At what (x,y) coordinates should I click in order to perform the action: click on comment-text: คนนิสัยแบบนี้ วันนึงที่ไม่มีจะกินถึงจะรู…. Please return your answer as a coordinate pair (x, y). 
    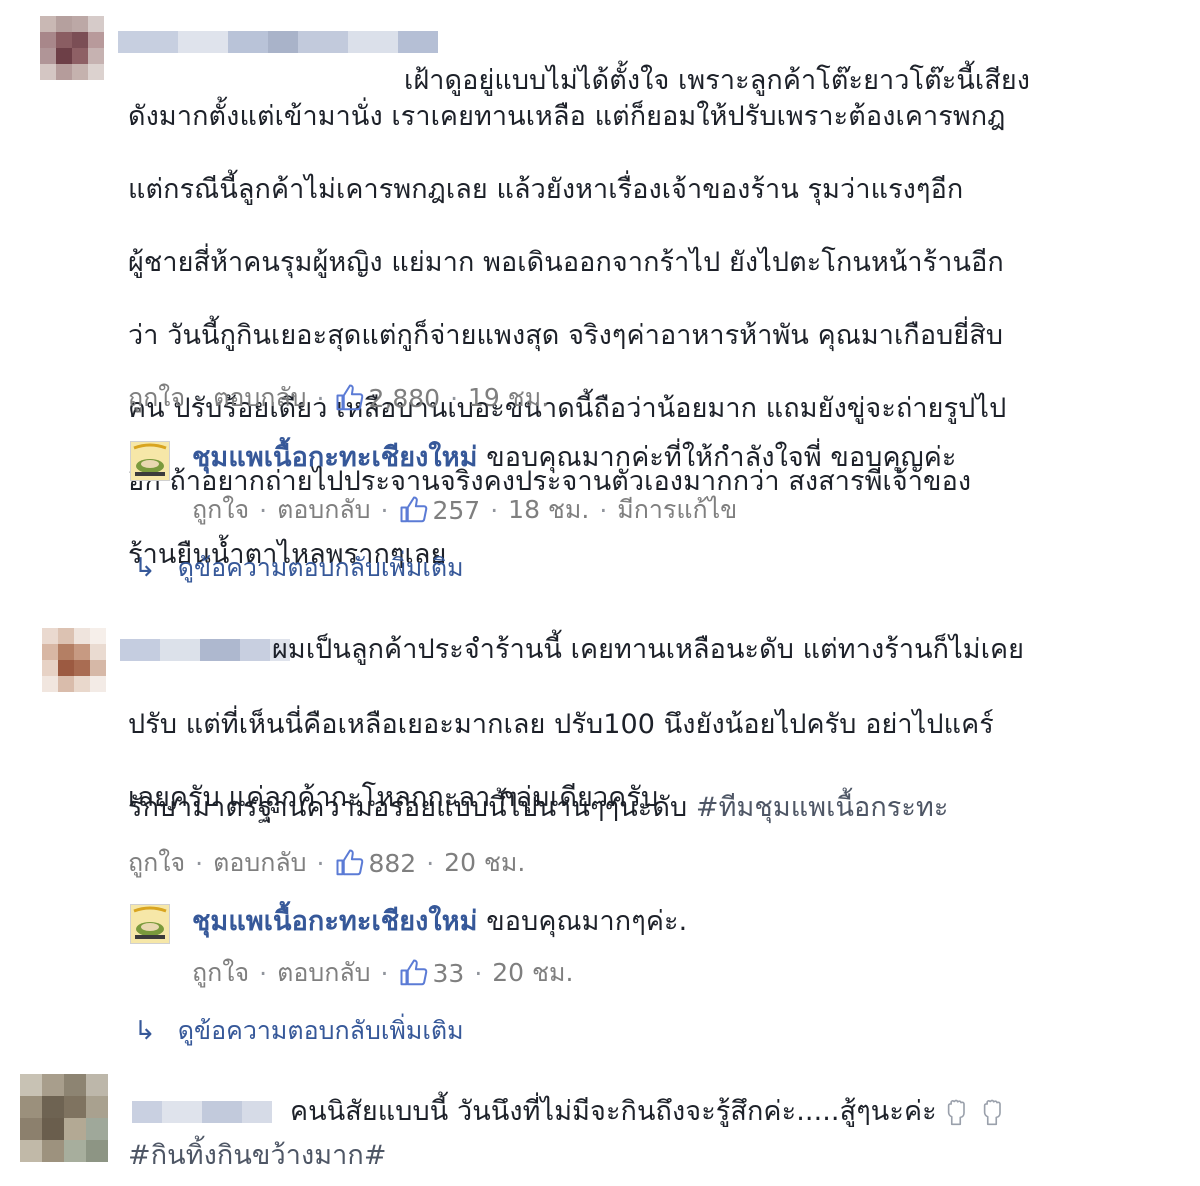
    Looking at the image, I should click on (730, 1112).